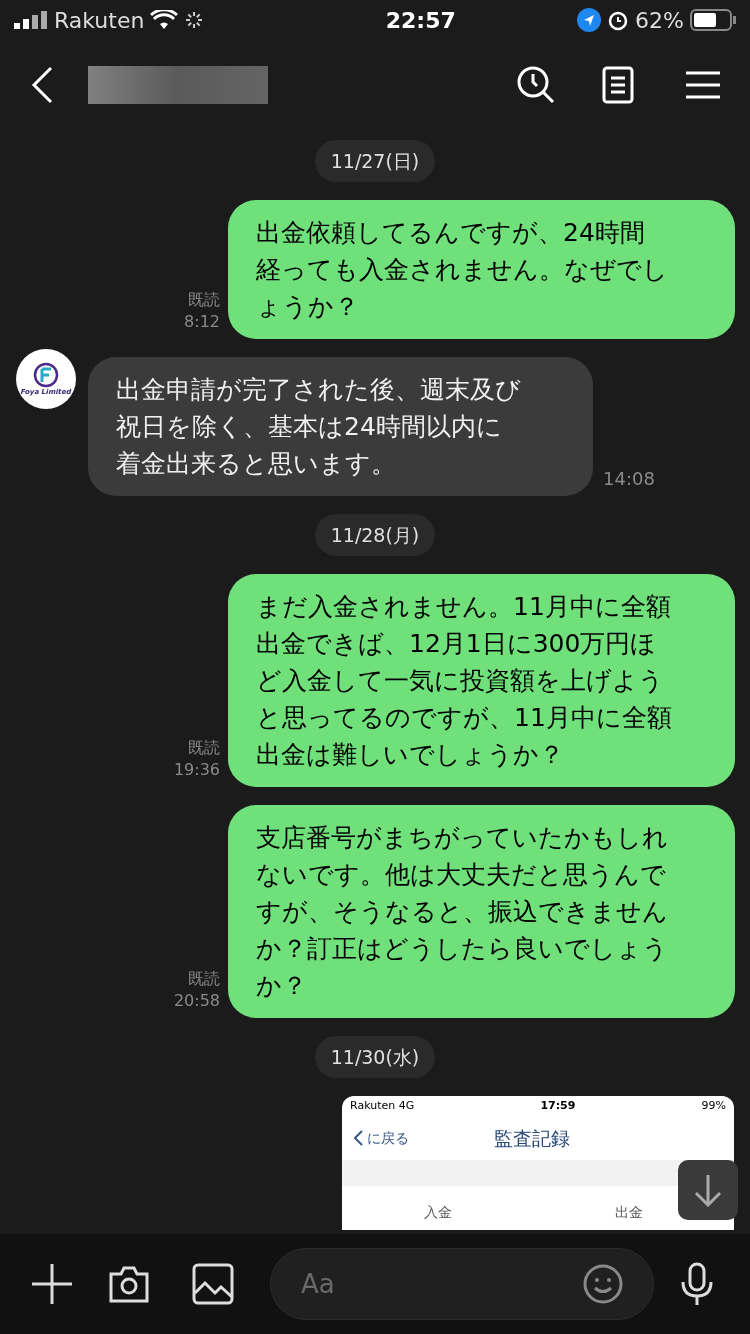 This screenshot has height=1334, width=750. I want to click on tab-label: 入金, so click(437, 1212).